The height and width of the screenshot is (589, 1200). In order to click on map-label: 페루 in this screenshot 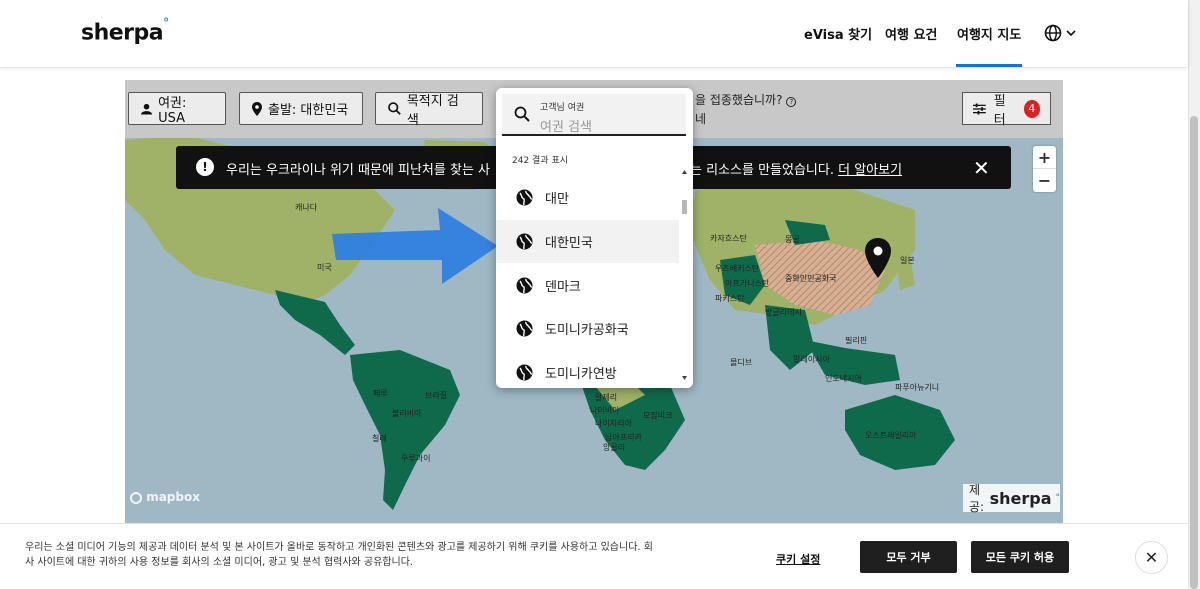, I will do `click(380, 393)`.